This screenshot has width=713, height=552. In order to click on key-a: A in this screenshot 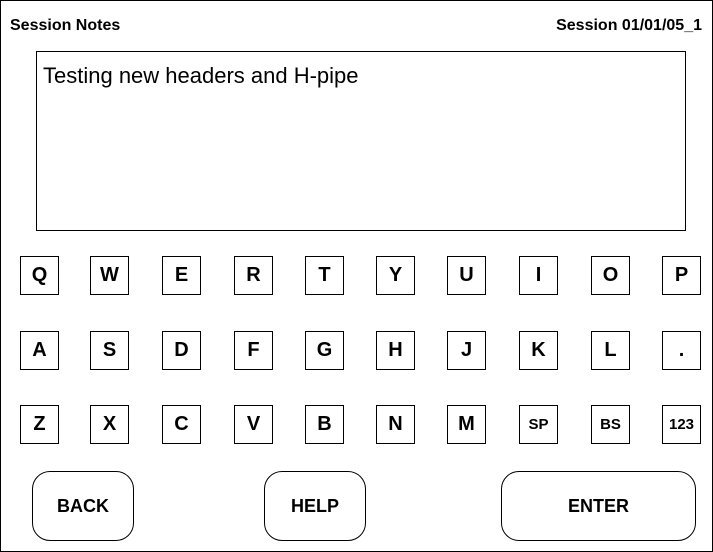, I will do `click(39, 350)`.